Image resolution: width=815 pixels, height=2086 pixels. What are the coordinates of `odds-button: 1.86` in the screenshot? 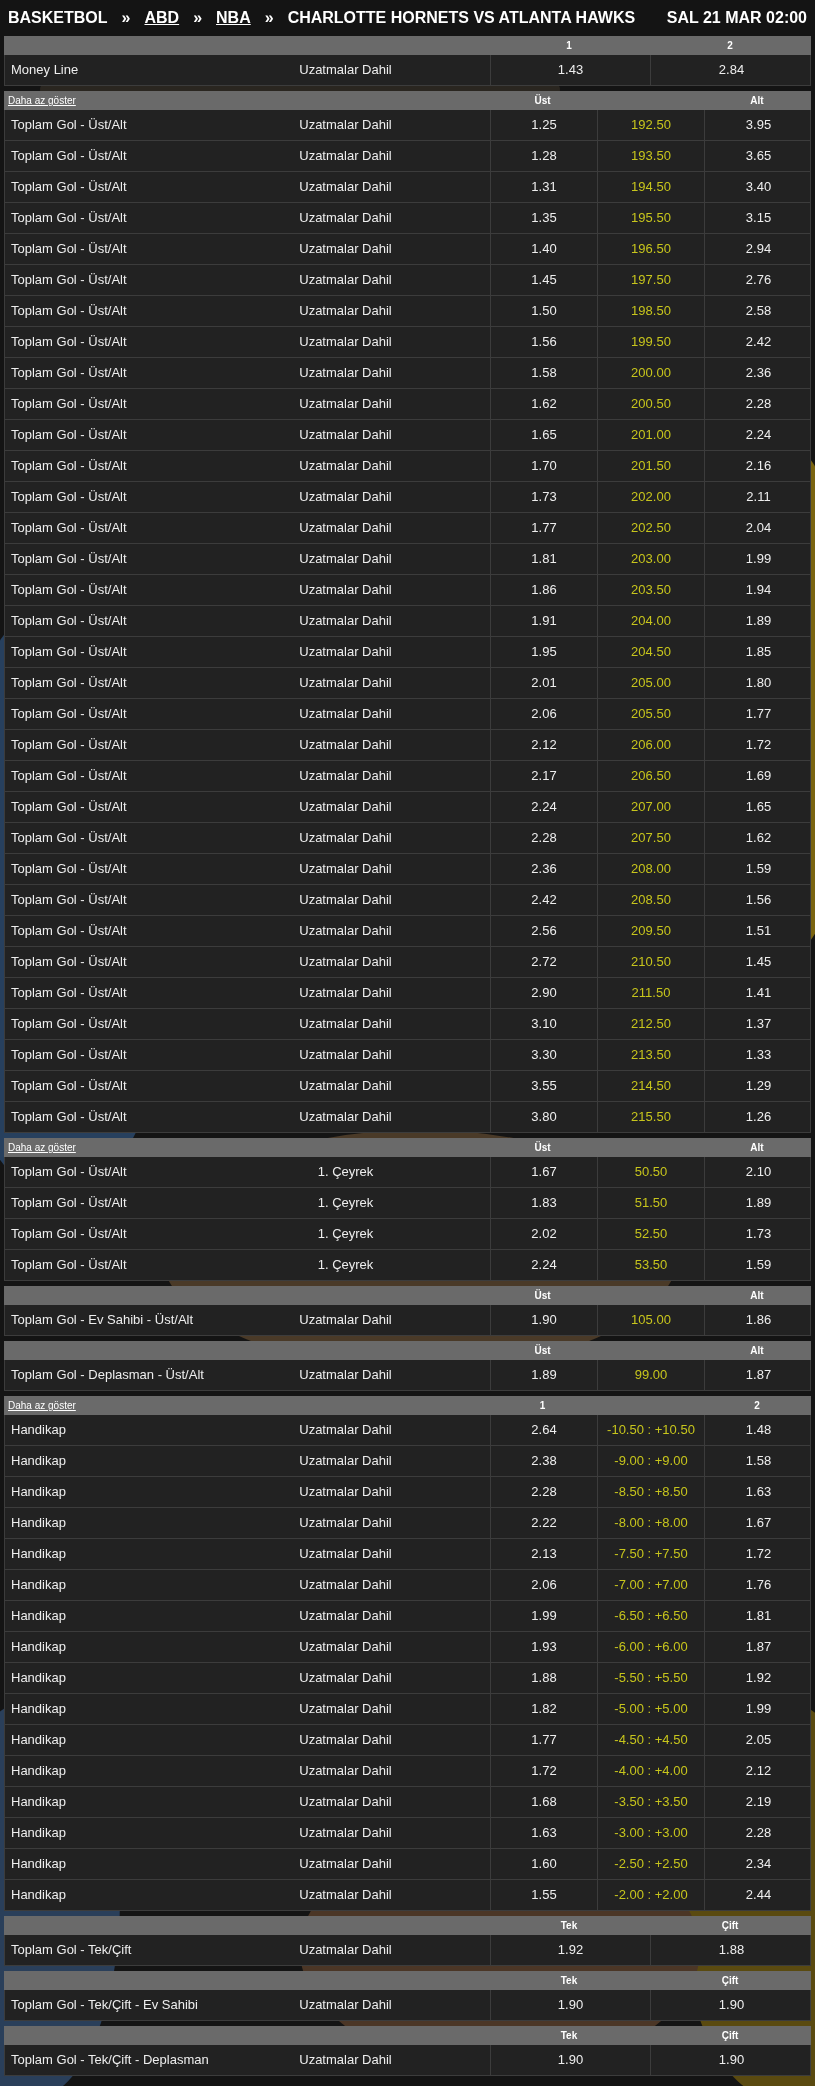 It's located at (543, 590).